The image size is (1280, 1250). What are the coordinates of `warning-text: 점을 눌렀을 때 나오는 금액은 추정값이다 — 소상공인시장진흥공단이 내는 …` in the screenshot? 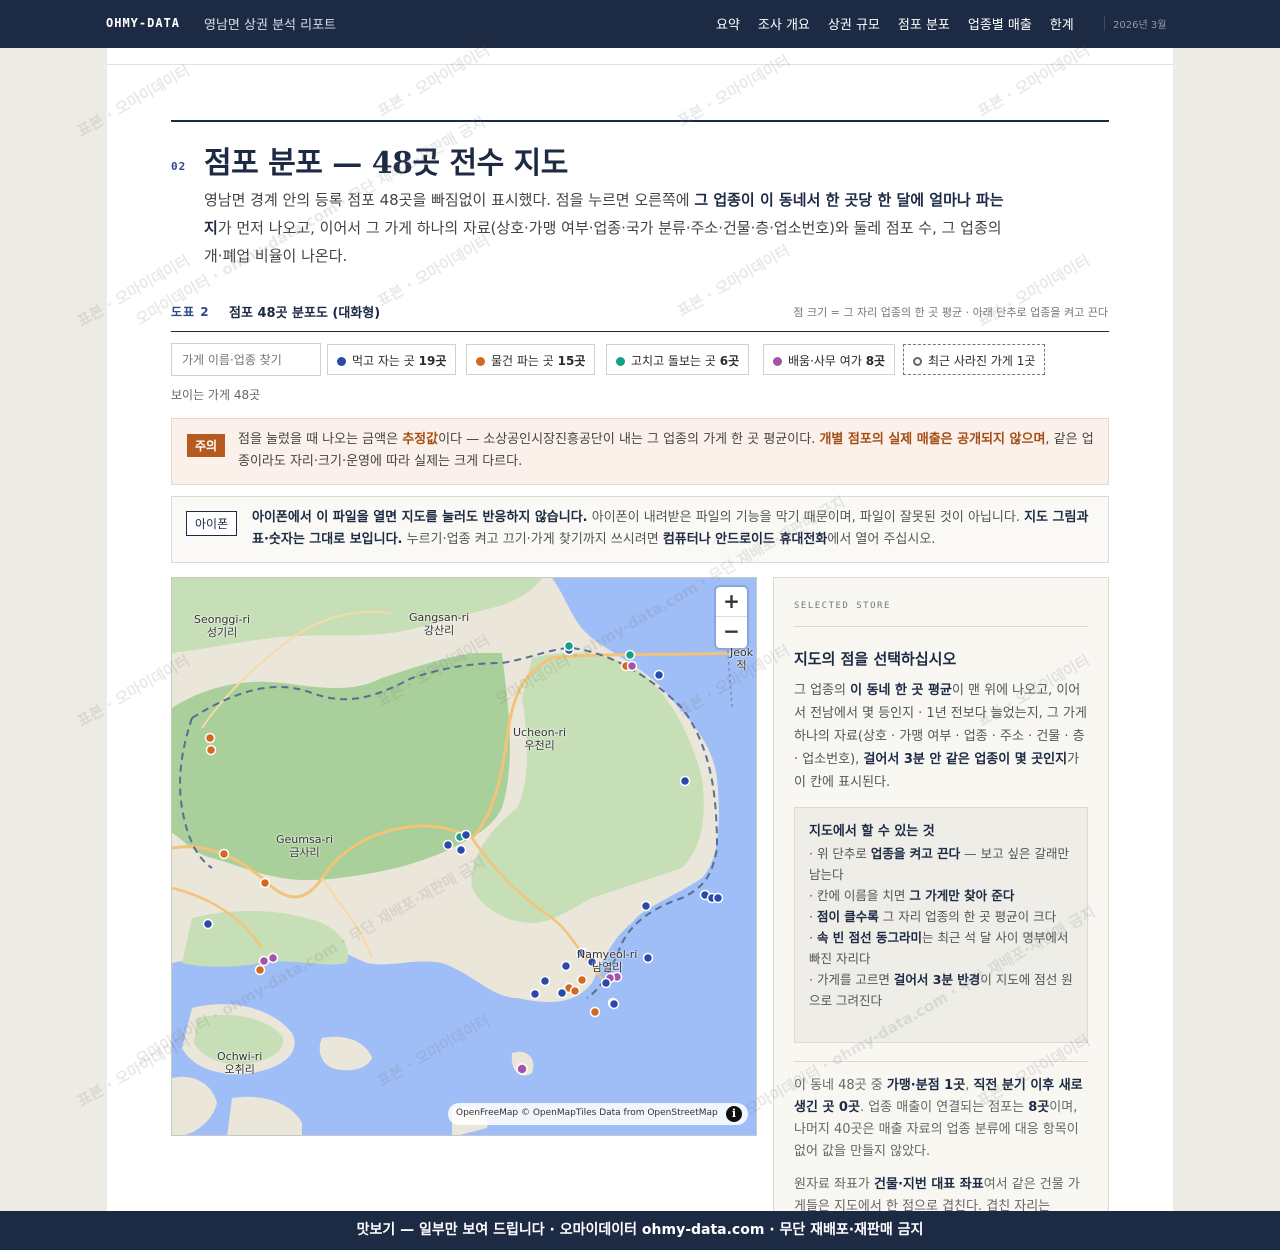 It's located at (666, 450).